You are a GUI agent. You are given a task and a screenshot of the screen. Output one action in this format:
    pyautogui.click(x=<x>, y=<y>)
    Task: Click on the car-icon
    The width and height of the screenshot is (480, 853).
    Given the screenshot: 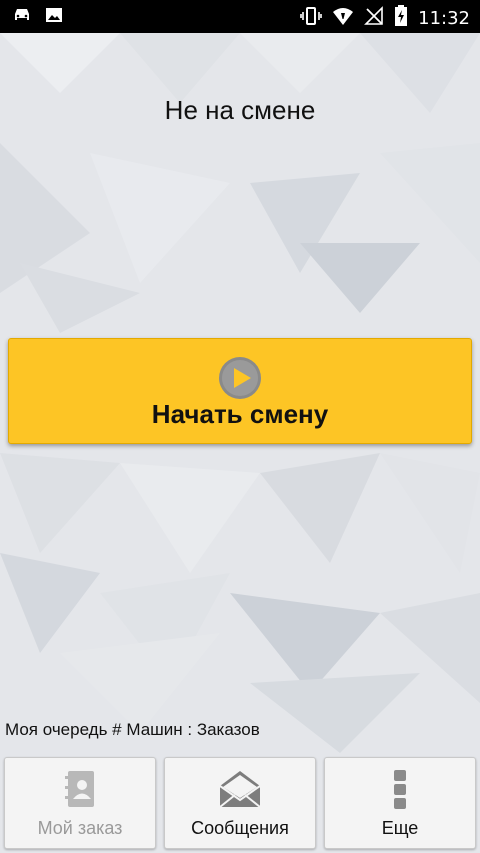 What is the action you would take?
    pyautogui.click(x=22, y=17)
    